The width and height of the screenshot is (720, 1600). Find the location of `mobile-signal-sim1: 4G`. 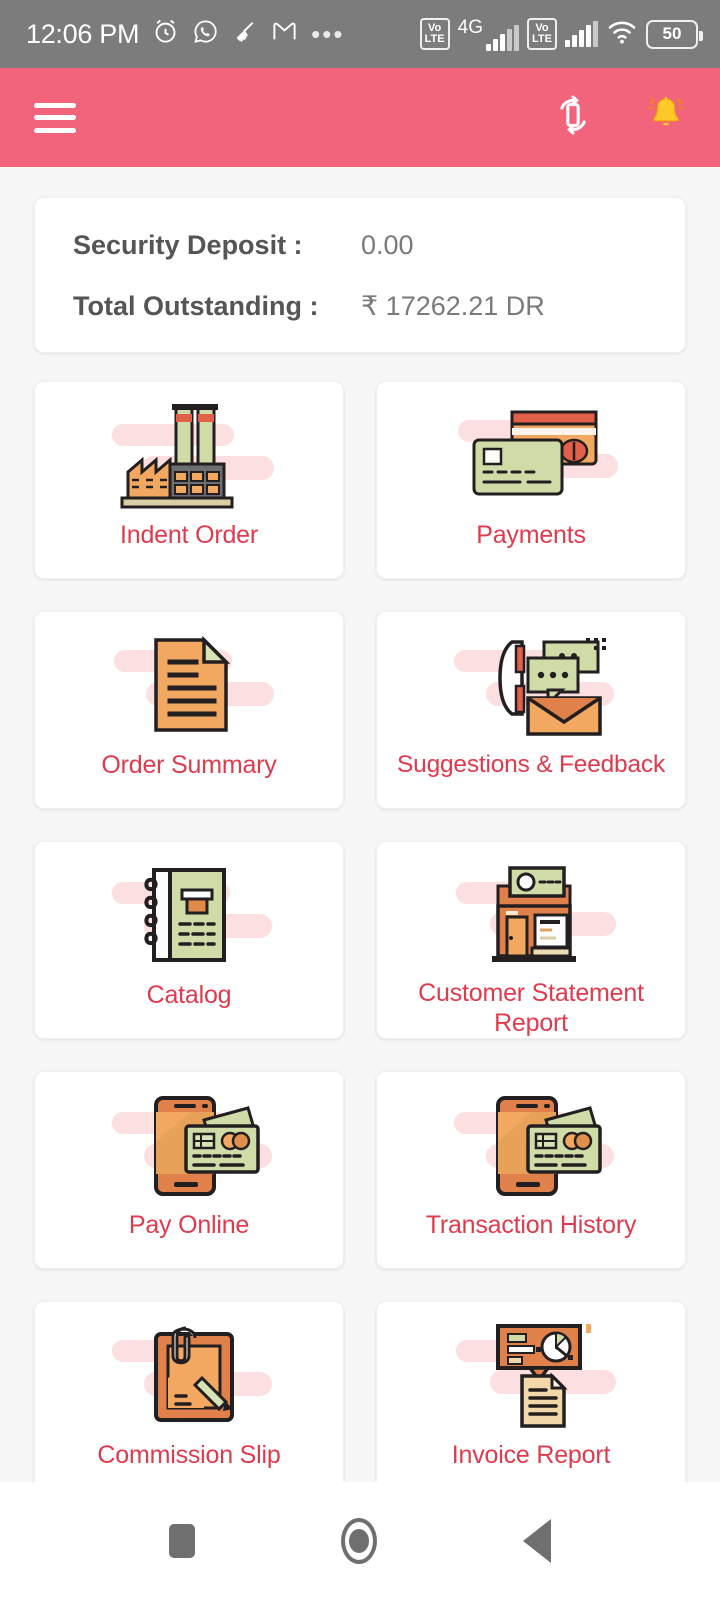

mobile-signal-sim1: 4G is located at coordinates (488, 34).